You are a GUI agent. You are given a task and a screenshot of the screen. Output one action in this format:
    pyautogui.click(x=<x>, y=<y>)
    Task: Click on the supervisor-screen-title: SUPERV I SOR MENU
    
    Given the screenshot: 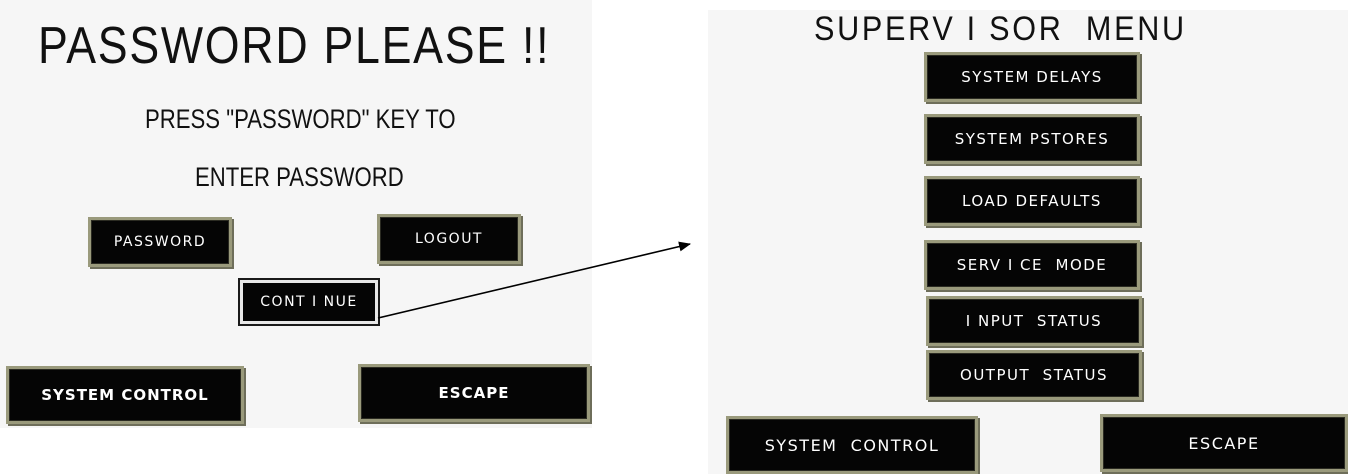 What is the action you would take?
    pyautogui.click(x=1000, y=29)
    